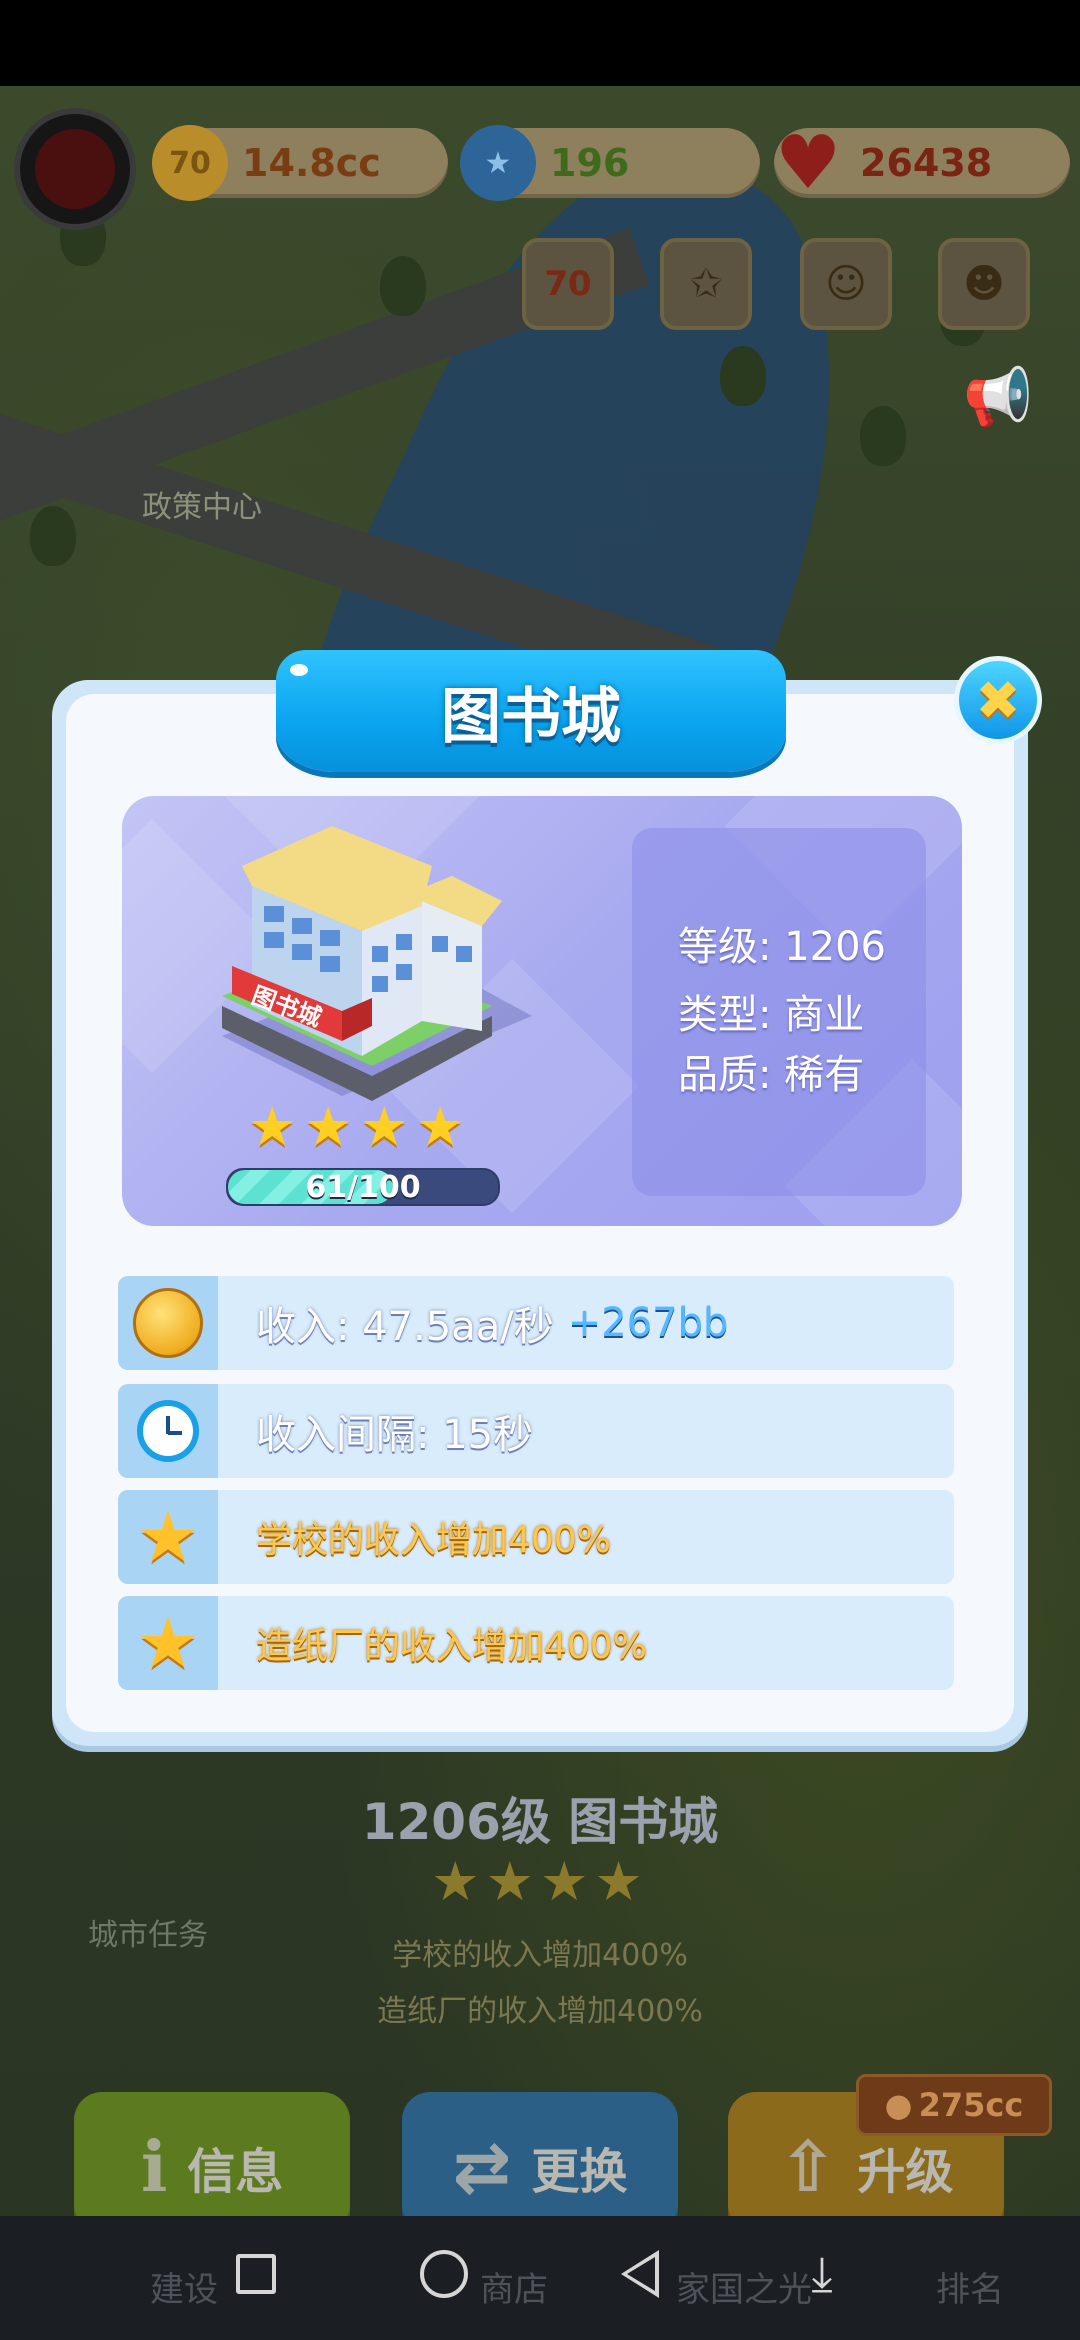 The image size is (1080, 2340). What do you see at coordinates (590, 163) in the screenshot?
I see `star-value: 196` at bounding box center [590, 163].